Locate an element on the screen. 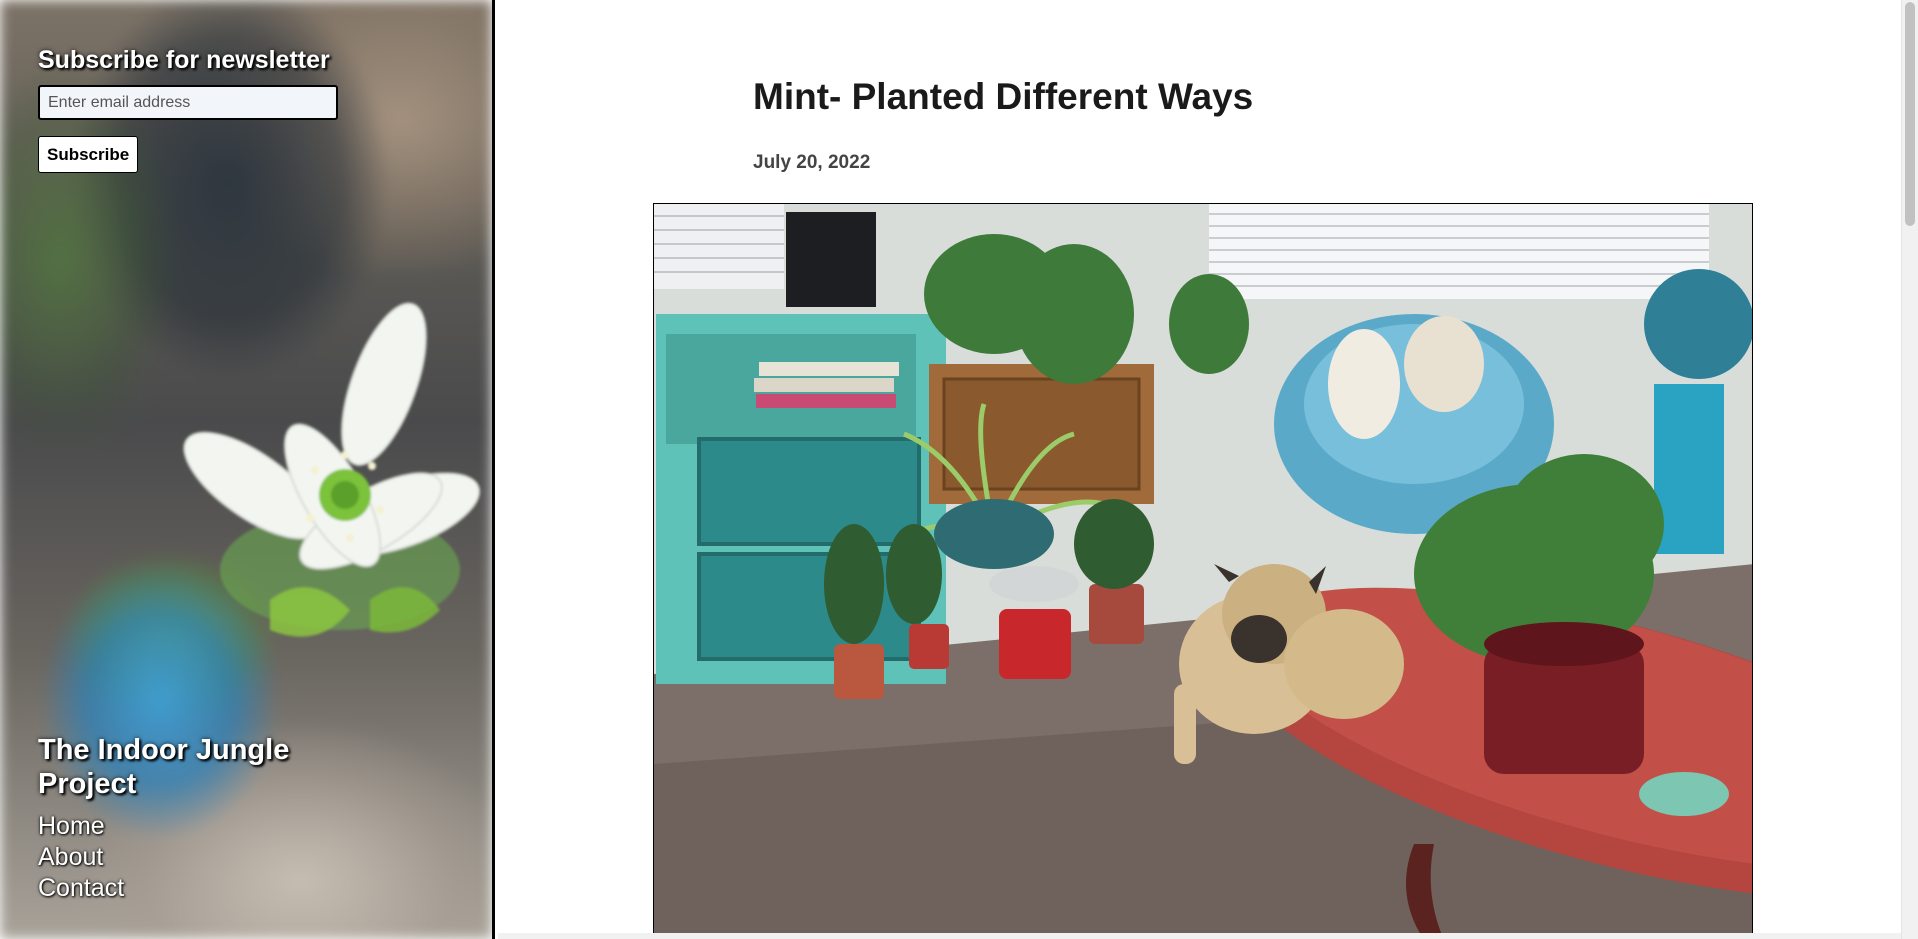 The height and width of the screenshot is (939, 1918). scrollbar-thumb is located at coordinates (1910, 114).